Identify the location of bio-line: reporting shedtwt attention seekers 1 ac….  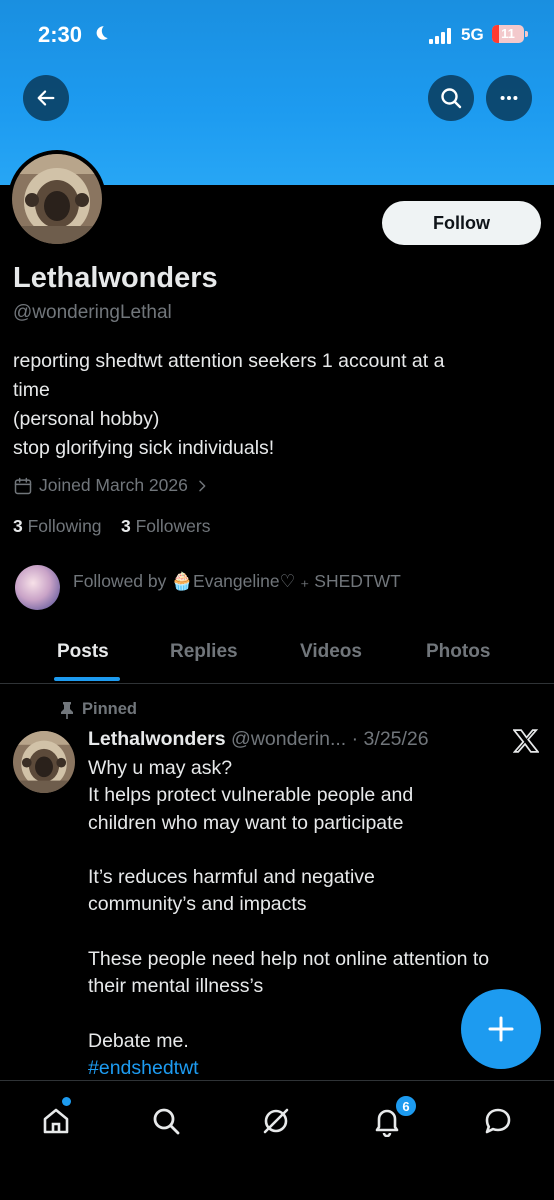
(229, 361).